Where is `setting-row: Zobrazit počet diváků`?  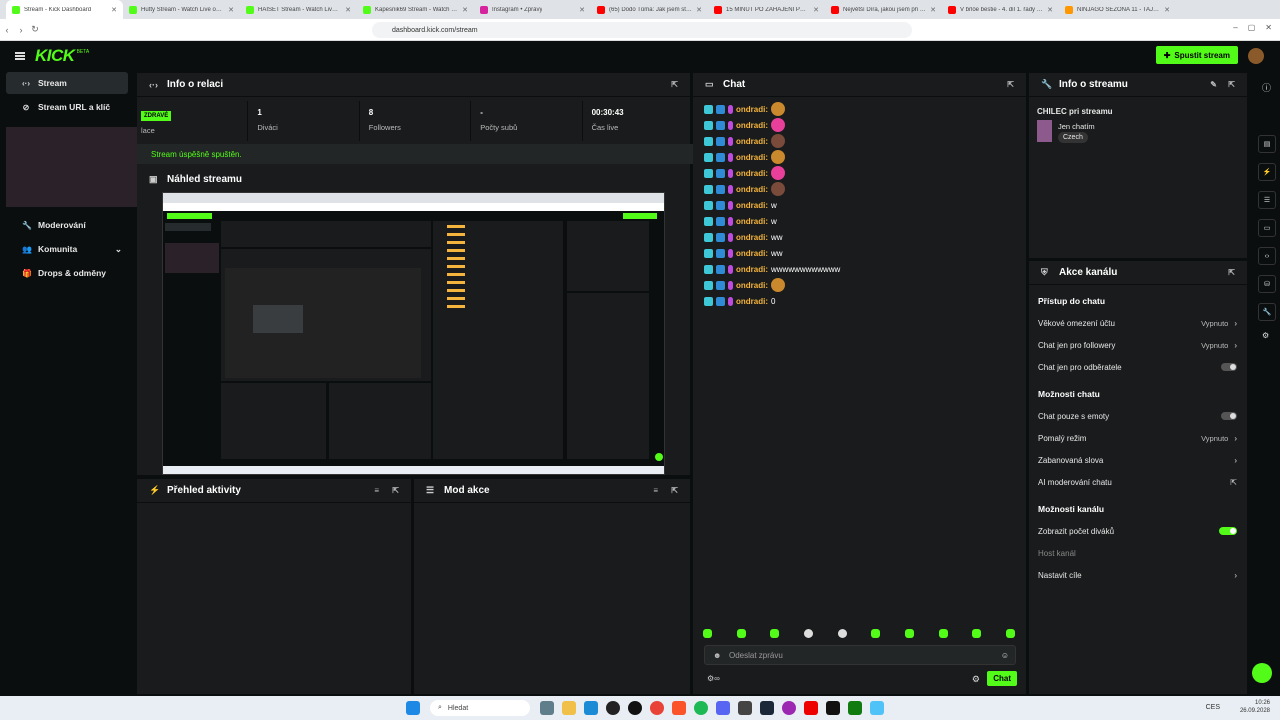
setting-row: Zobrazit počet diváků is located at coordinates (1138, 531).